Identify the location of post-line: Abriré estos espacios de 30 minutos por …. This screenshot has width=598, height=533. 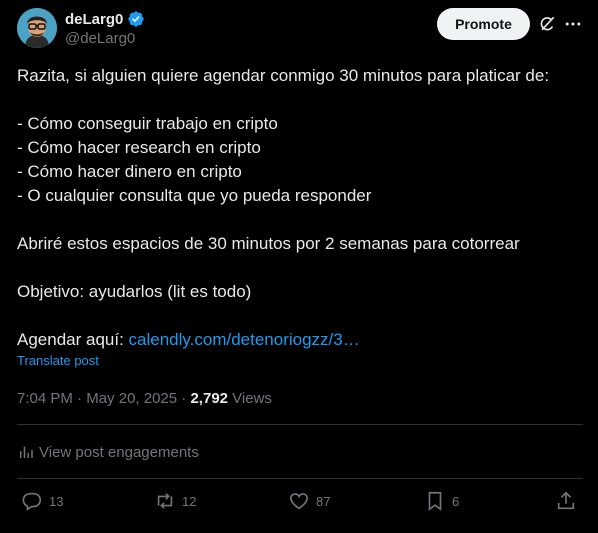
(268, 243).